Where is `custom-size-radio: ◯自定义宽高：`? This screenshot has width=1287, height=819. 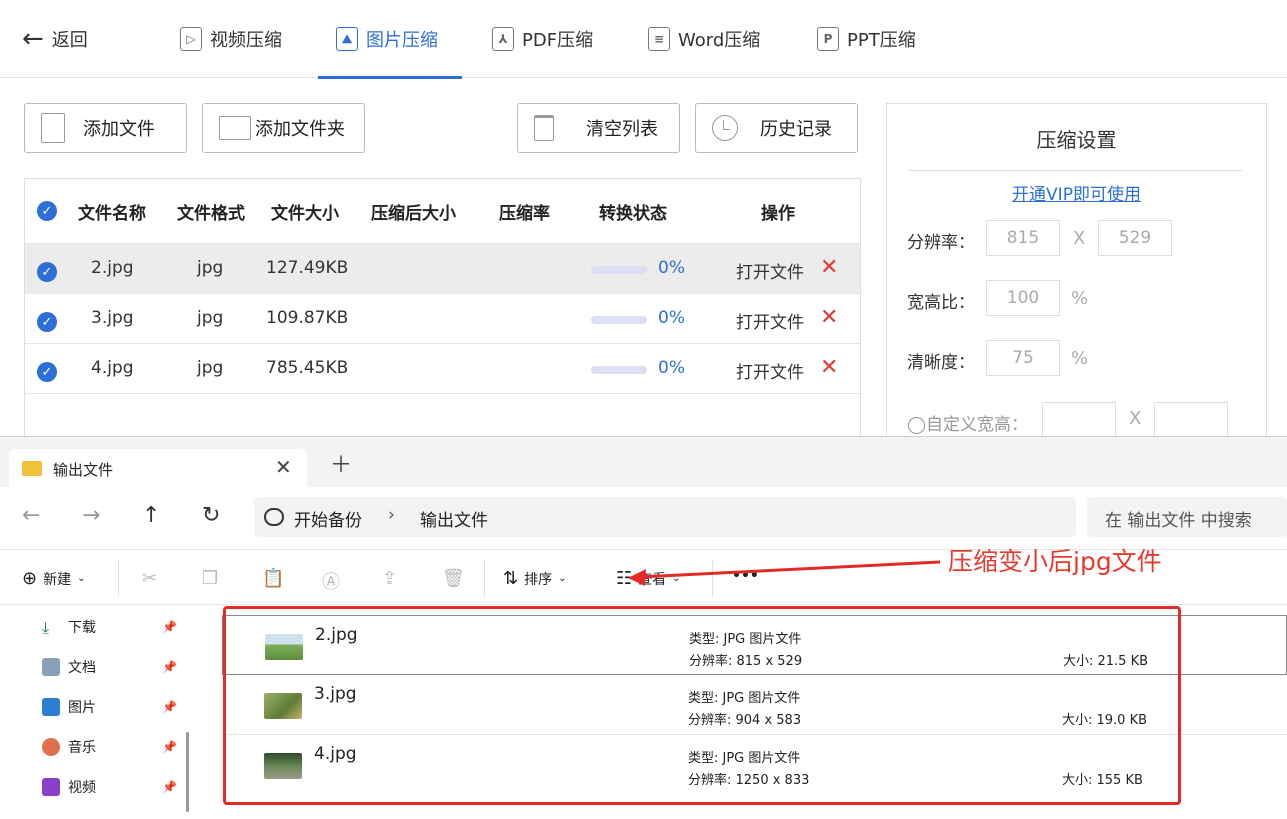
custom-size-radio: ◯自定义宽高： is located at coordinates (967, 422).